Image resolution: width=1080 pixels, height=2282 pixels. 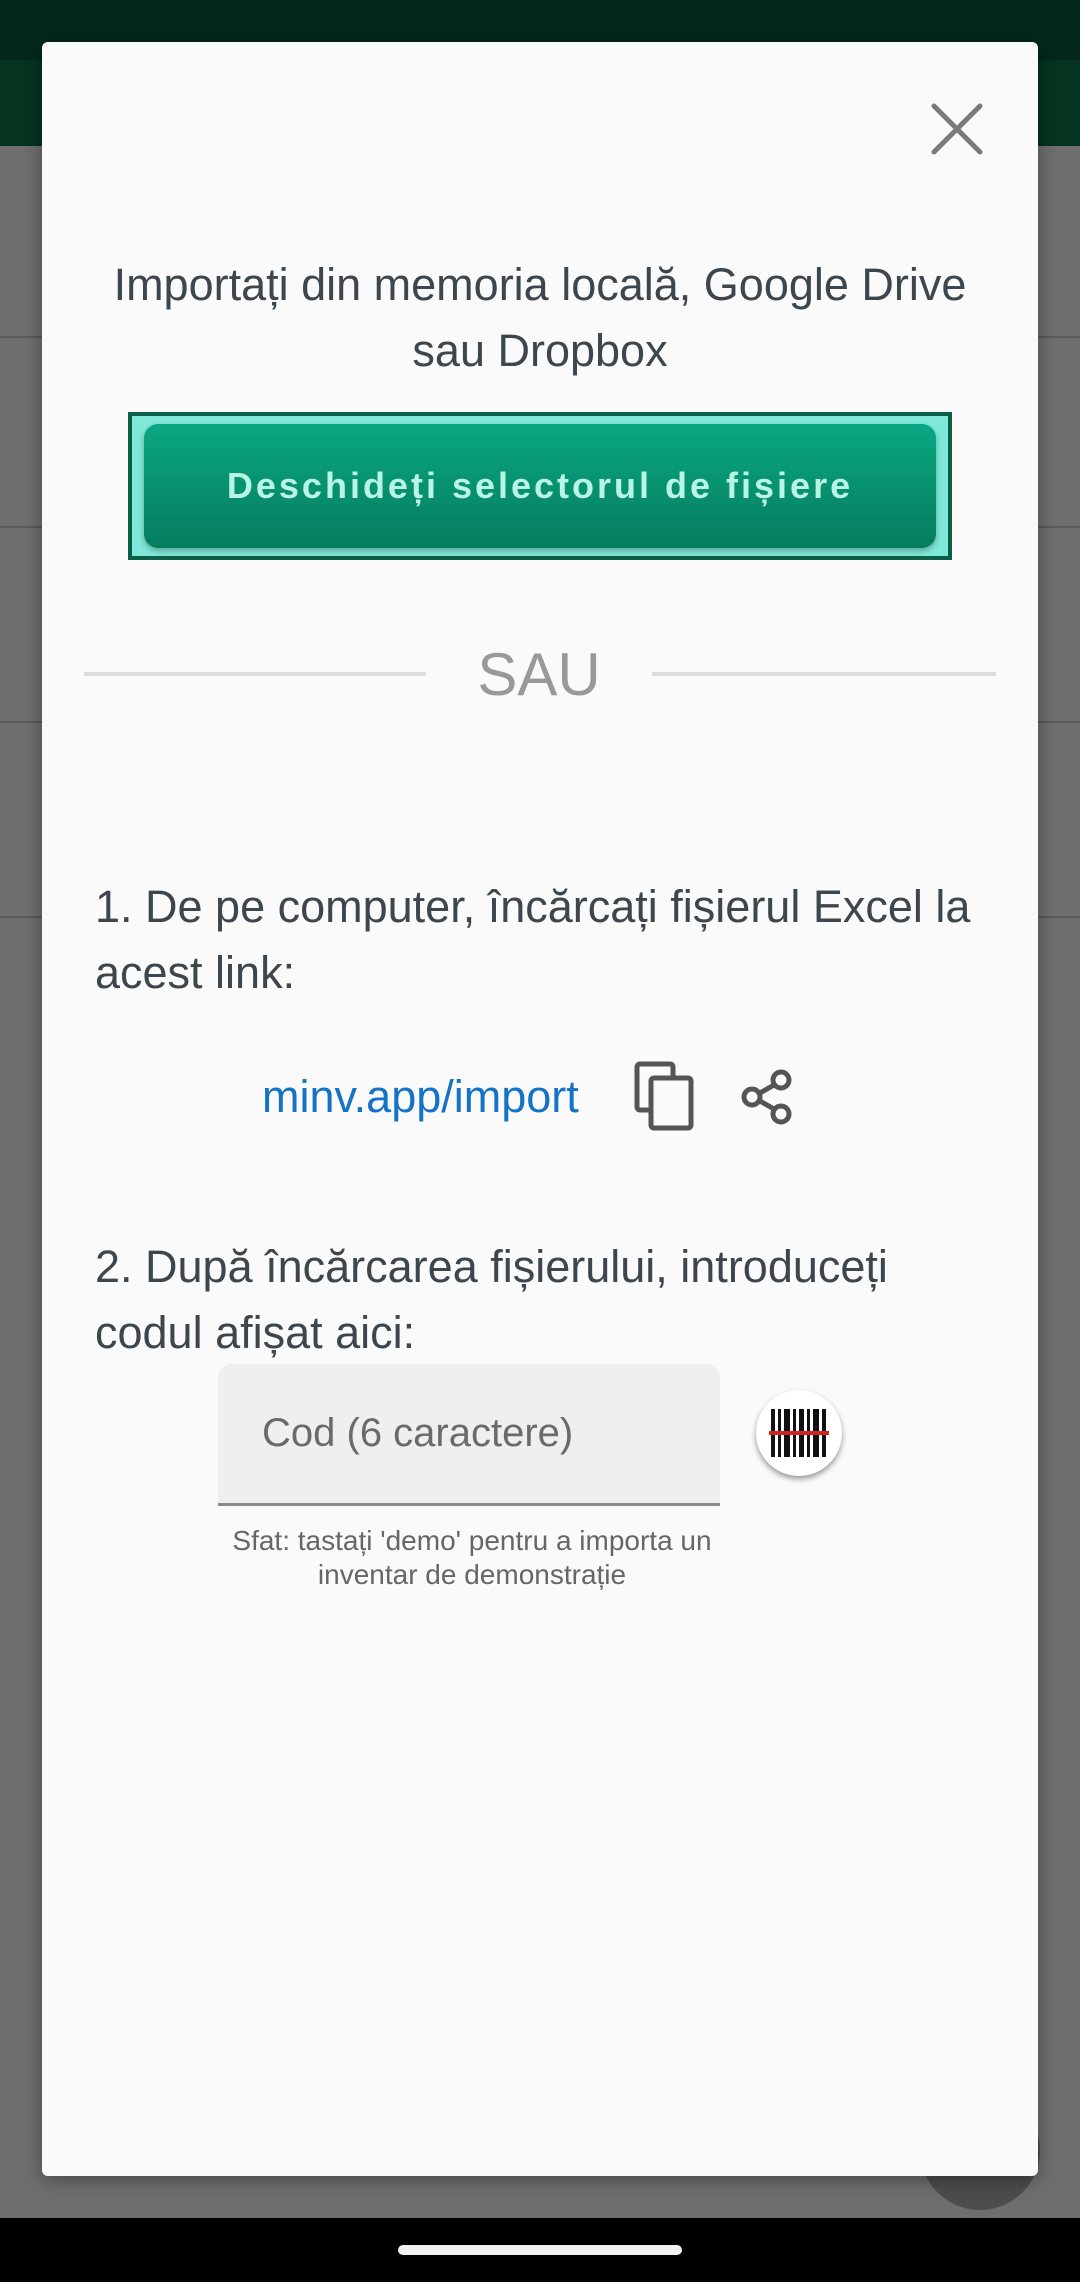 I want to click on copy-link-button, so click(x=666, y=1096).